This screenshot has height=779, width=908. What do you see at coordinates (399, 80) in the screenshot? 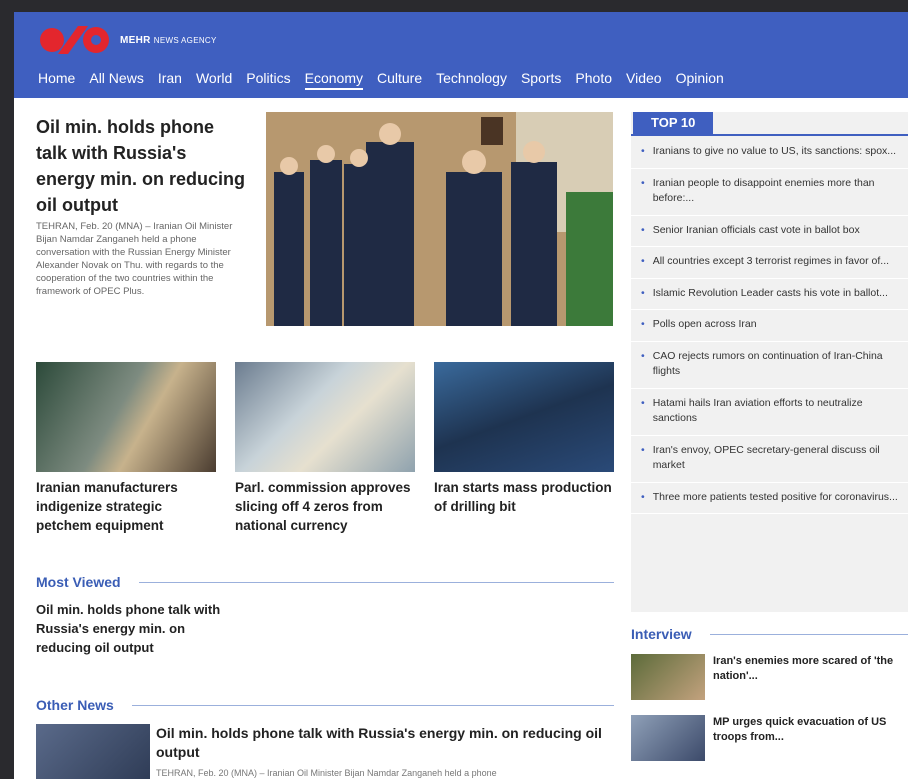
I see `nav-item-culture: Culture` at bounding box center [399, 80].